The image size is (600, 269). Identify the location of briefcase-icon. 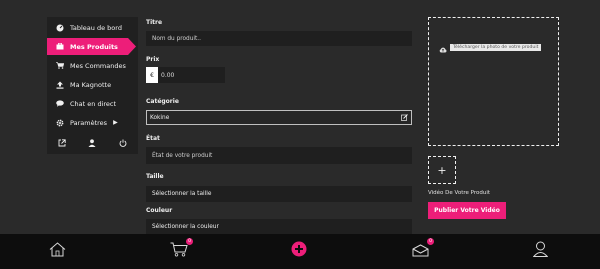
(60, 46).